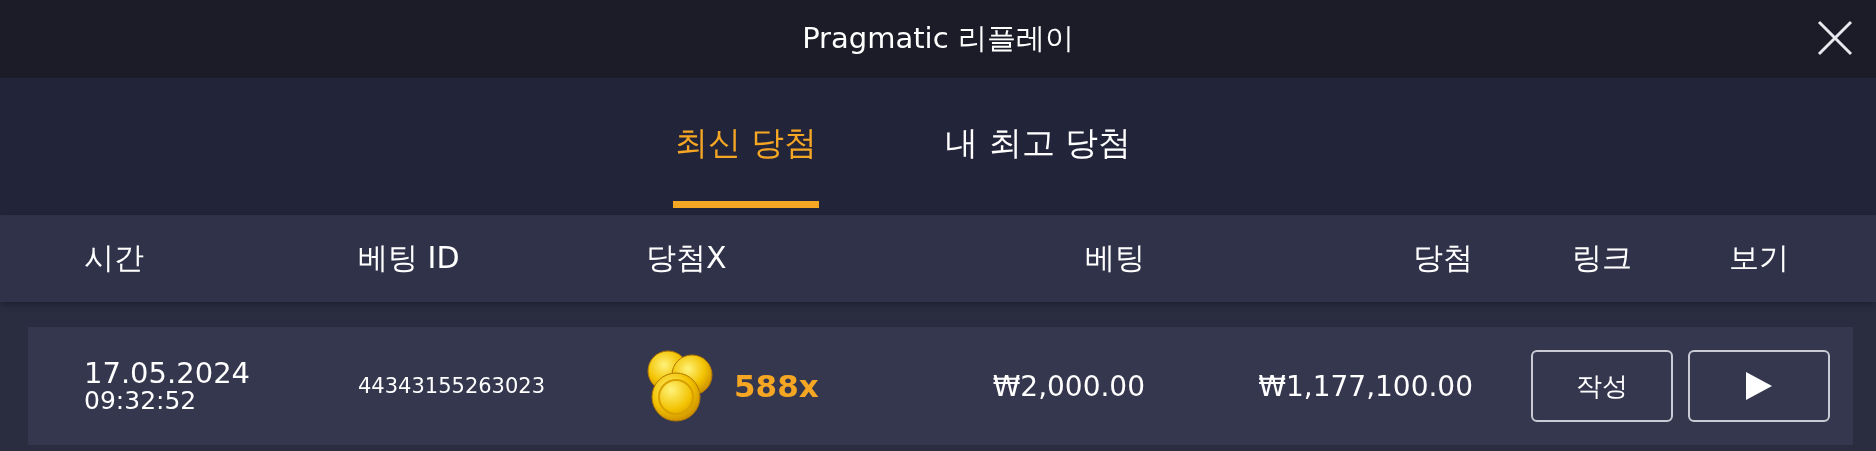 This screenshot has height=451, width=1876. Describe the element at coordinates (1759, 258) in the screenshot. I see `column-header: 보기` at that location.